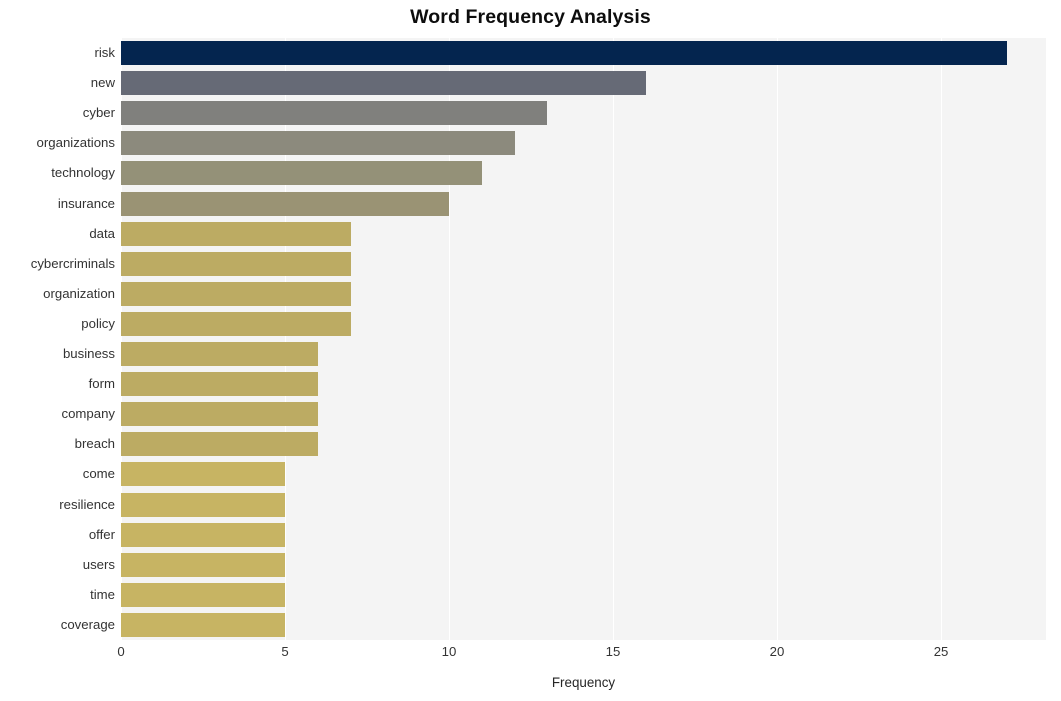 The height and width of the screenshot is (701, 1061). What do you see at coordinates (104, 53) in the screenshot?
I see `y-tick-label: risk` at bounding box center [104, 53].